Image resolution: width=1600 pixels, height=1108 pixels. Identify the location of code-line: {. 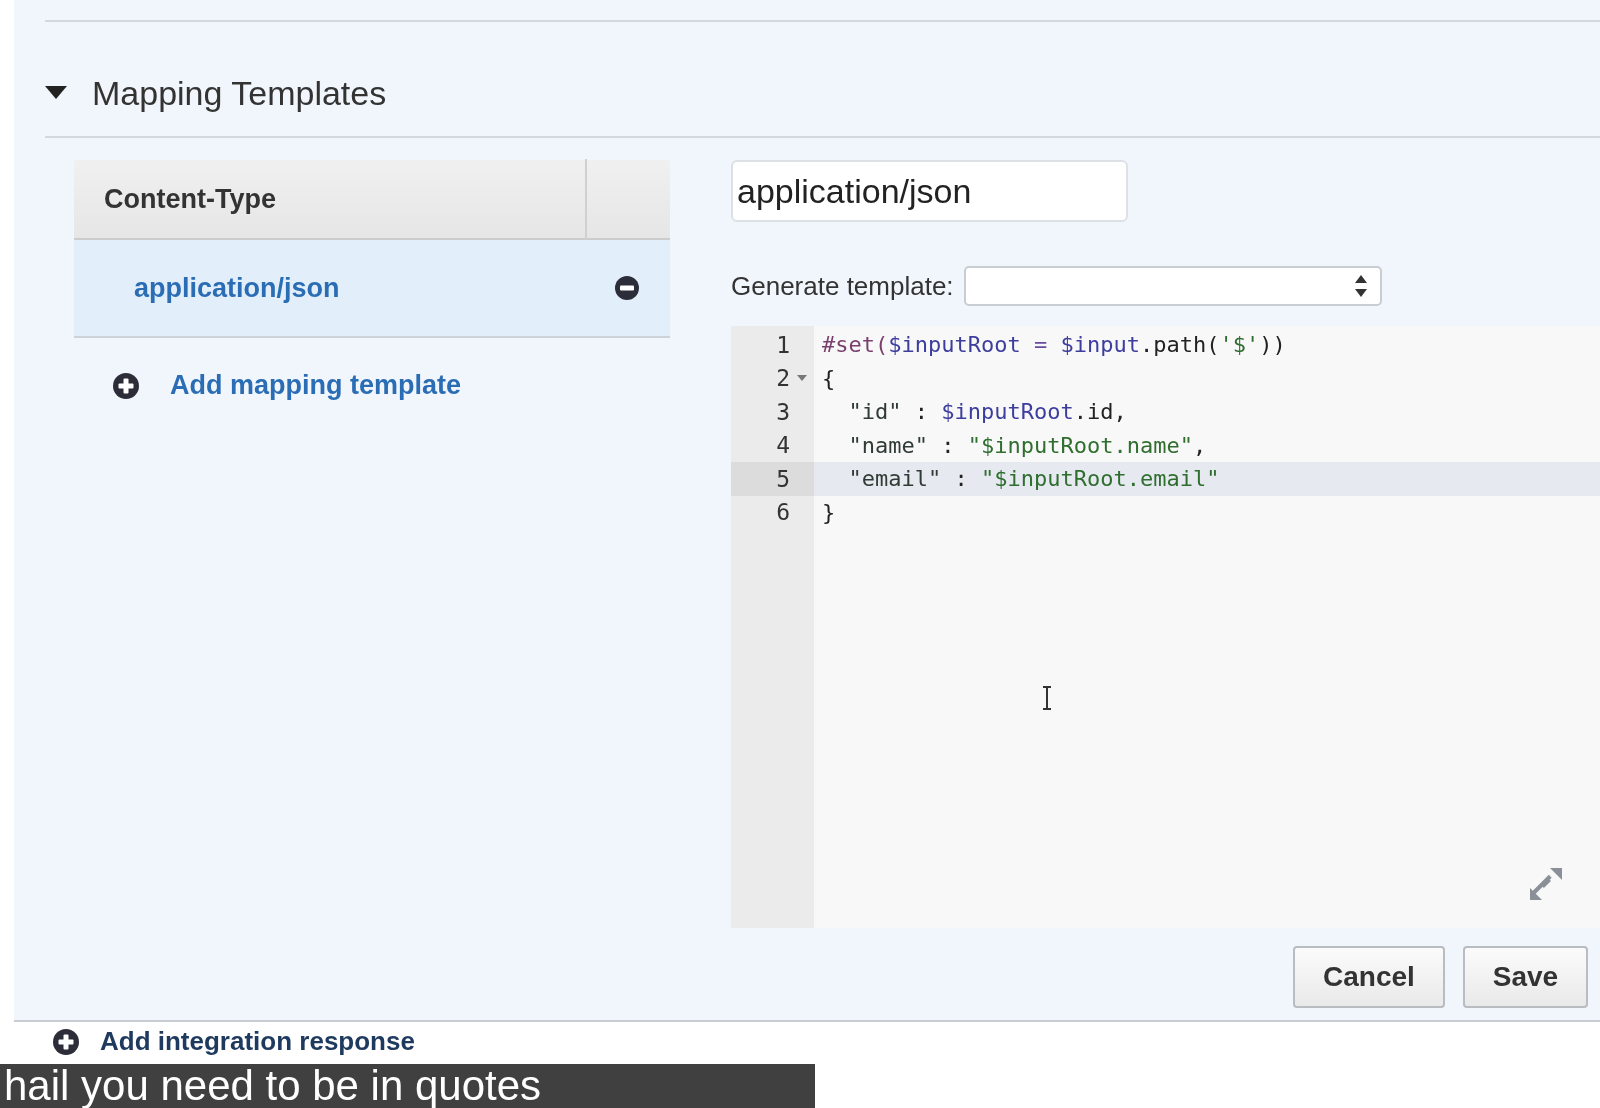
(829, 378).